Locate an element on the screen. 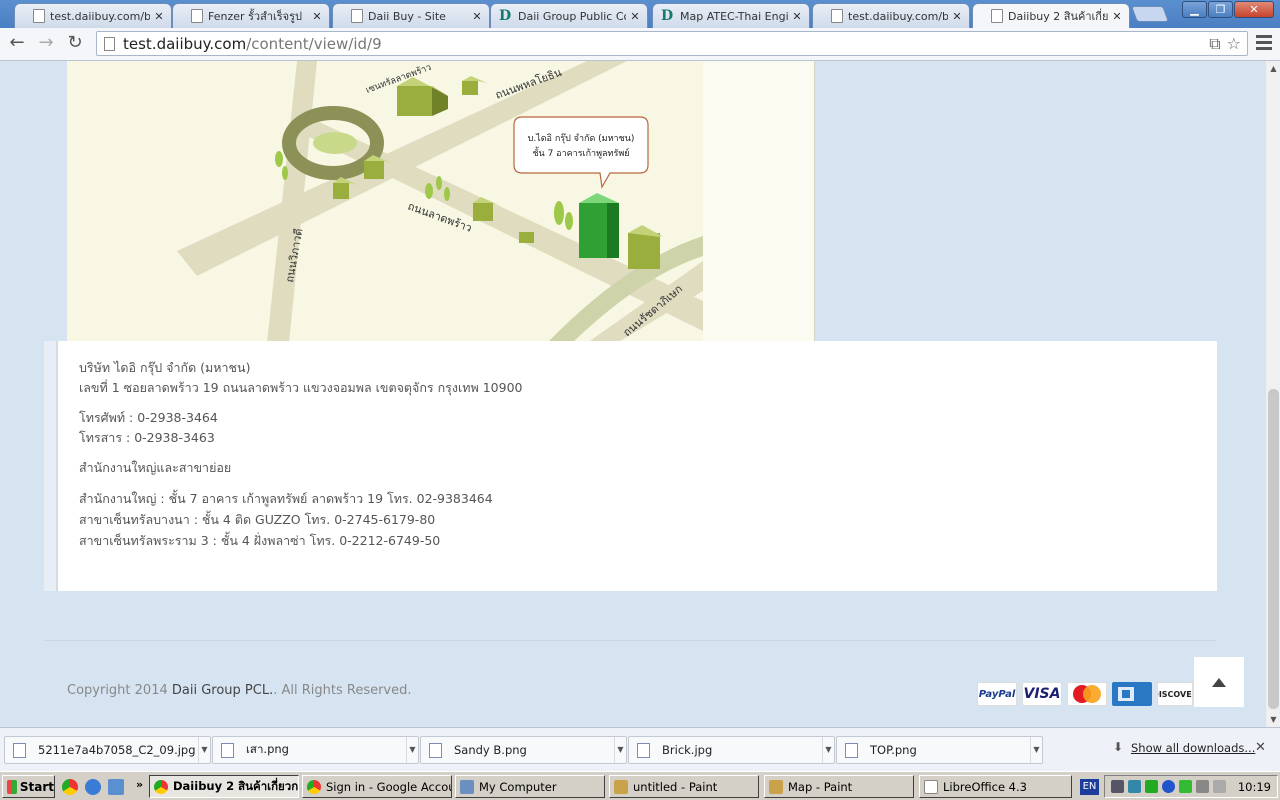 The width and height of the screenshot is (1280, 800). tab-1: test.daiibuy.com/back ✕ is located at coordinates (93, 15).